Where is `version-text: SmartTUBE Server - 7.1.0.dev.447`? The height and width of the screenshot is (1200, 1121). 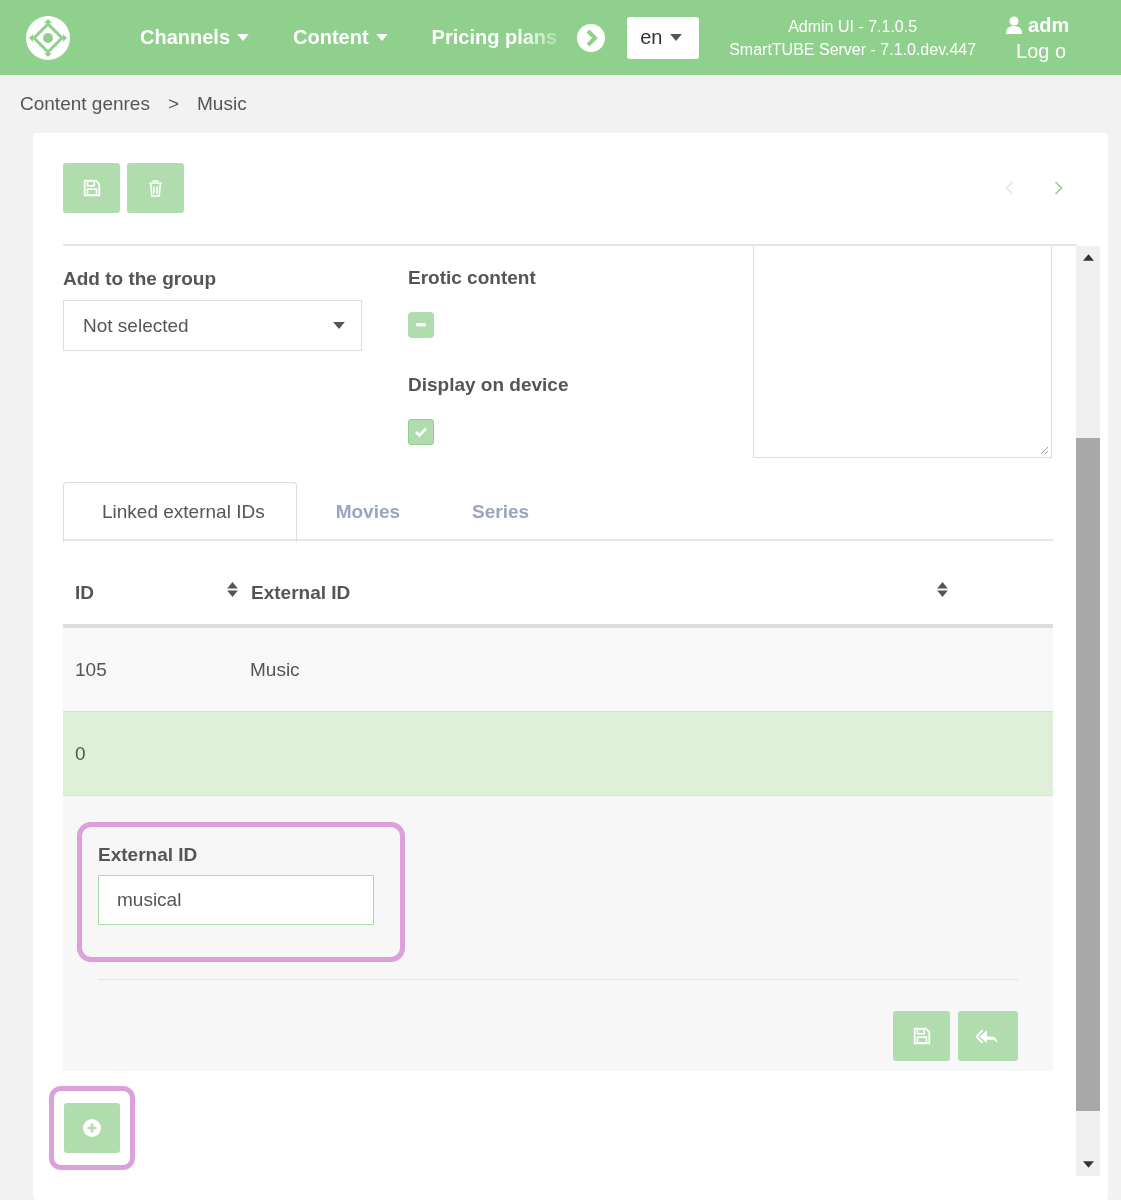 version-text: SmartTUBE Server - 7.1.0.dev.447 is located at coordinates (853, 49).